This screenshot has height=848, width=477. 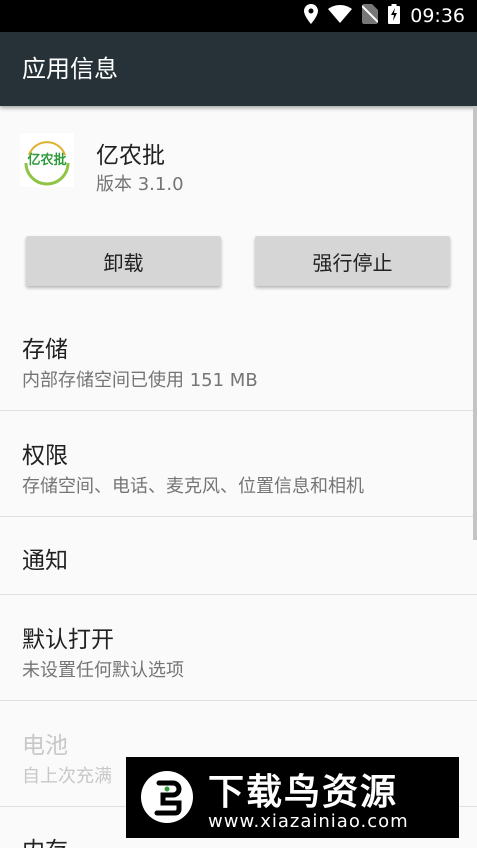 I want to click on app-version: 版本 3.1.0, so click(x=140, y=184).